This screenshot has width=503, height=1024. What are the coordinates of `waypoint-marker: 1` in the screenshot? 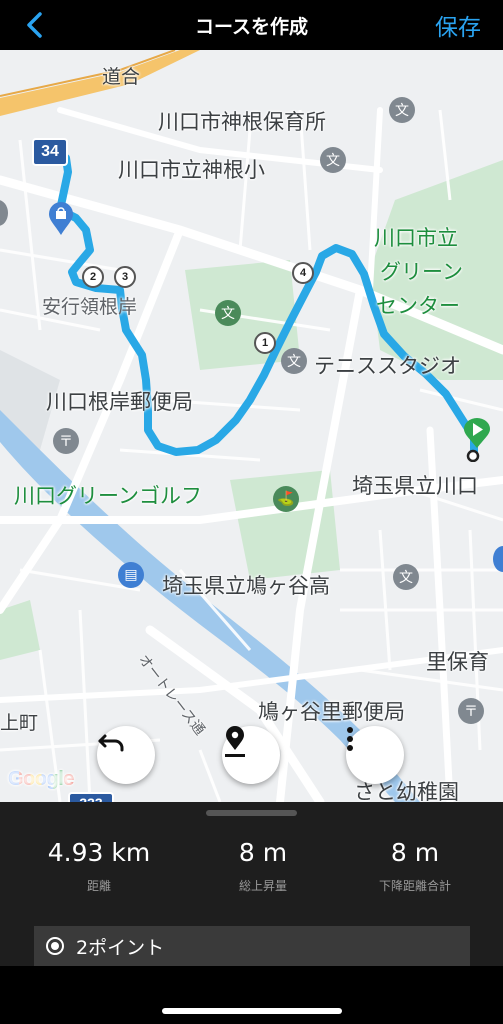 It's located at (265, 343).